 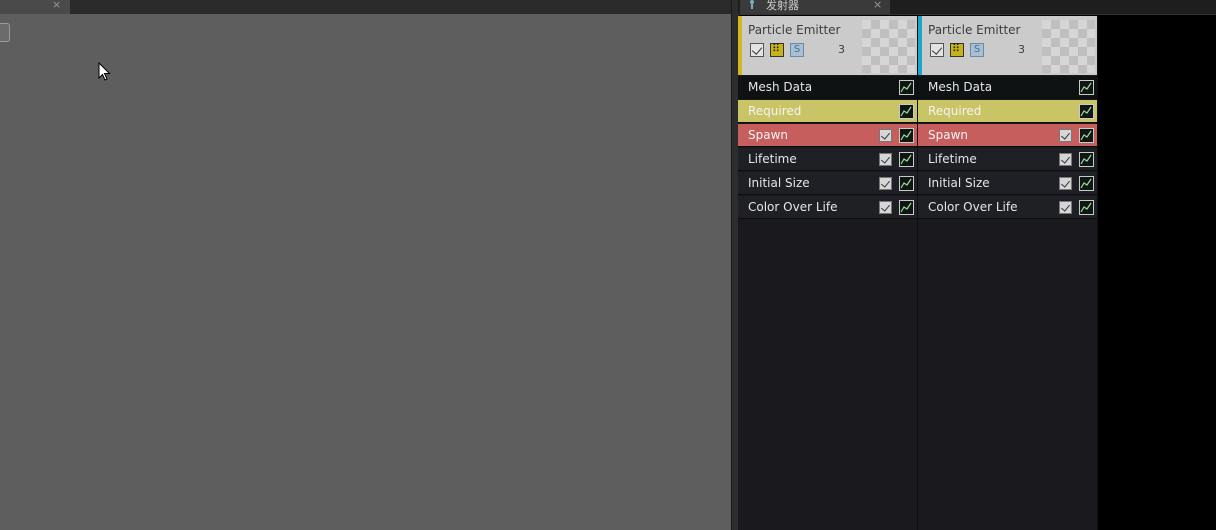 What do you see at coordinates (815, 7) in the screenshot?
I see `tab-emitters` at bounding box center [815, 7].